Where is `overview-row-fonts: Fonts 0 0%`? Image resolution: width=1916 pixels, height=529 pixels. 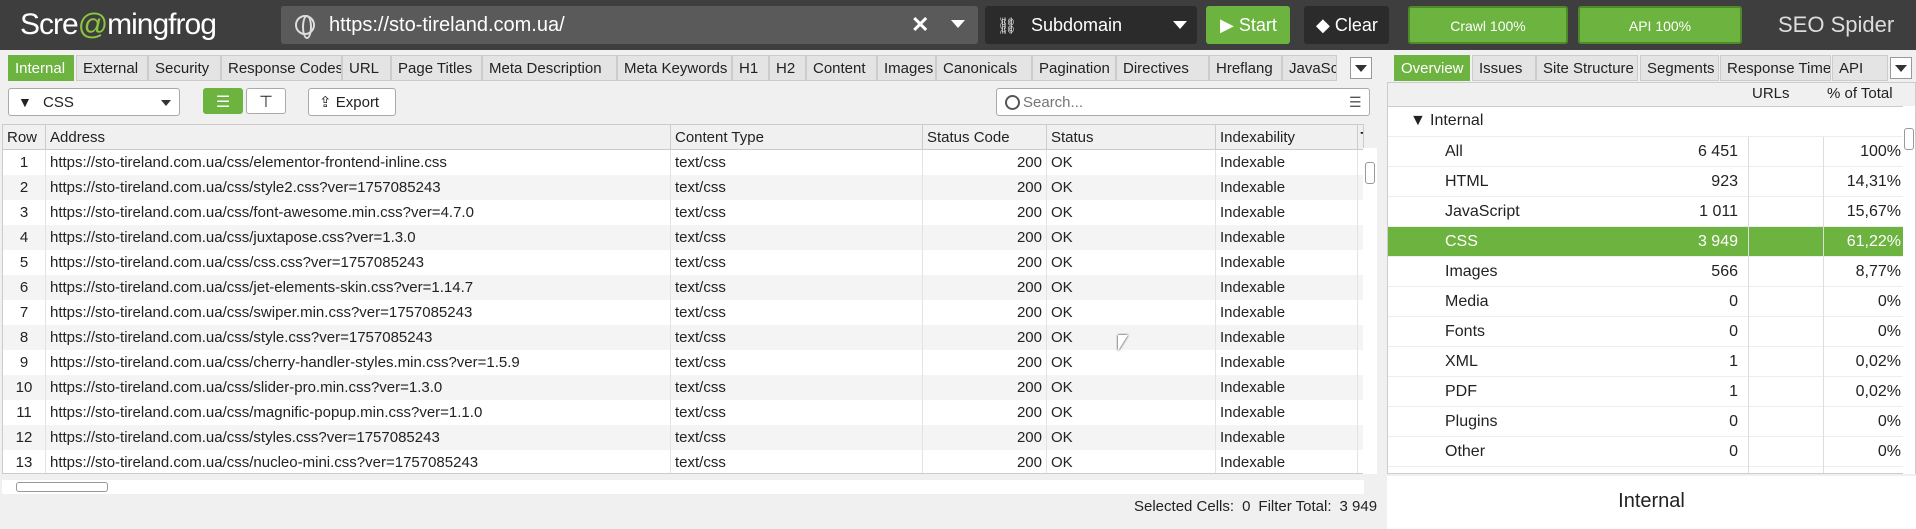 overview-row-fonts: Fonts 0 0% is located at coordinates (1645, 332).